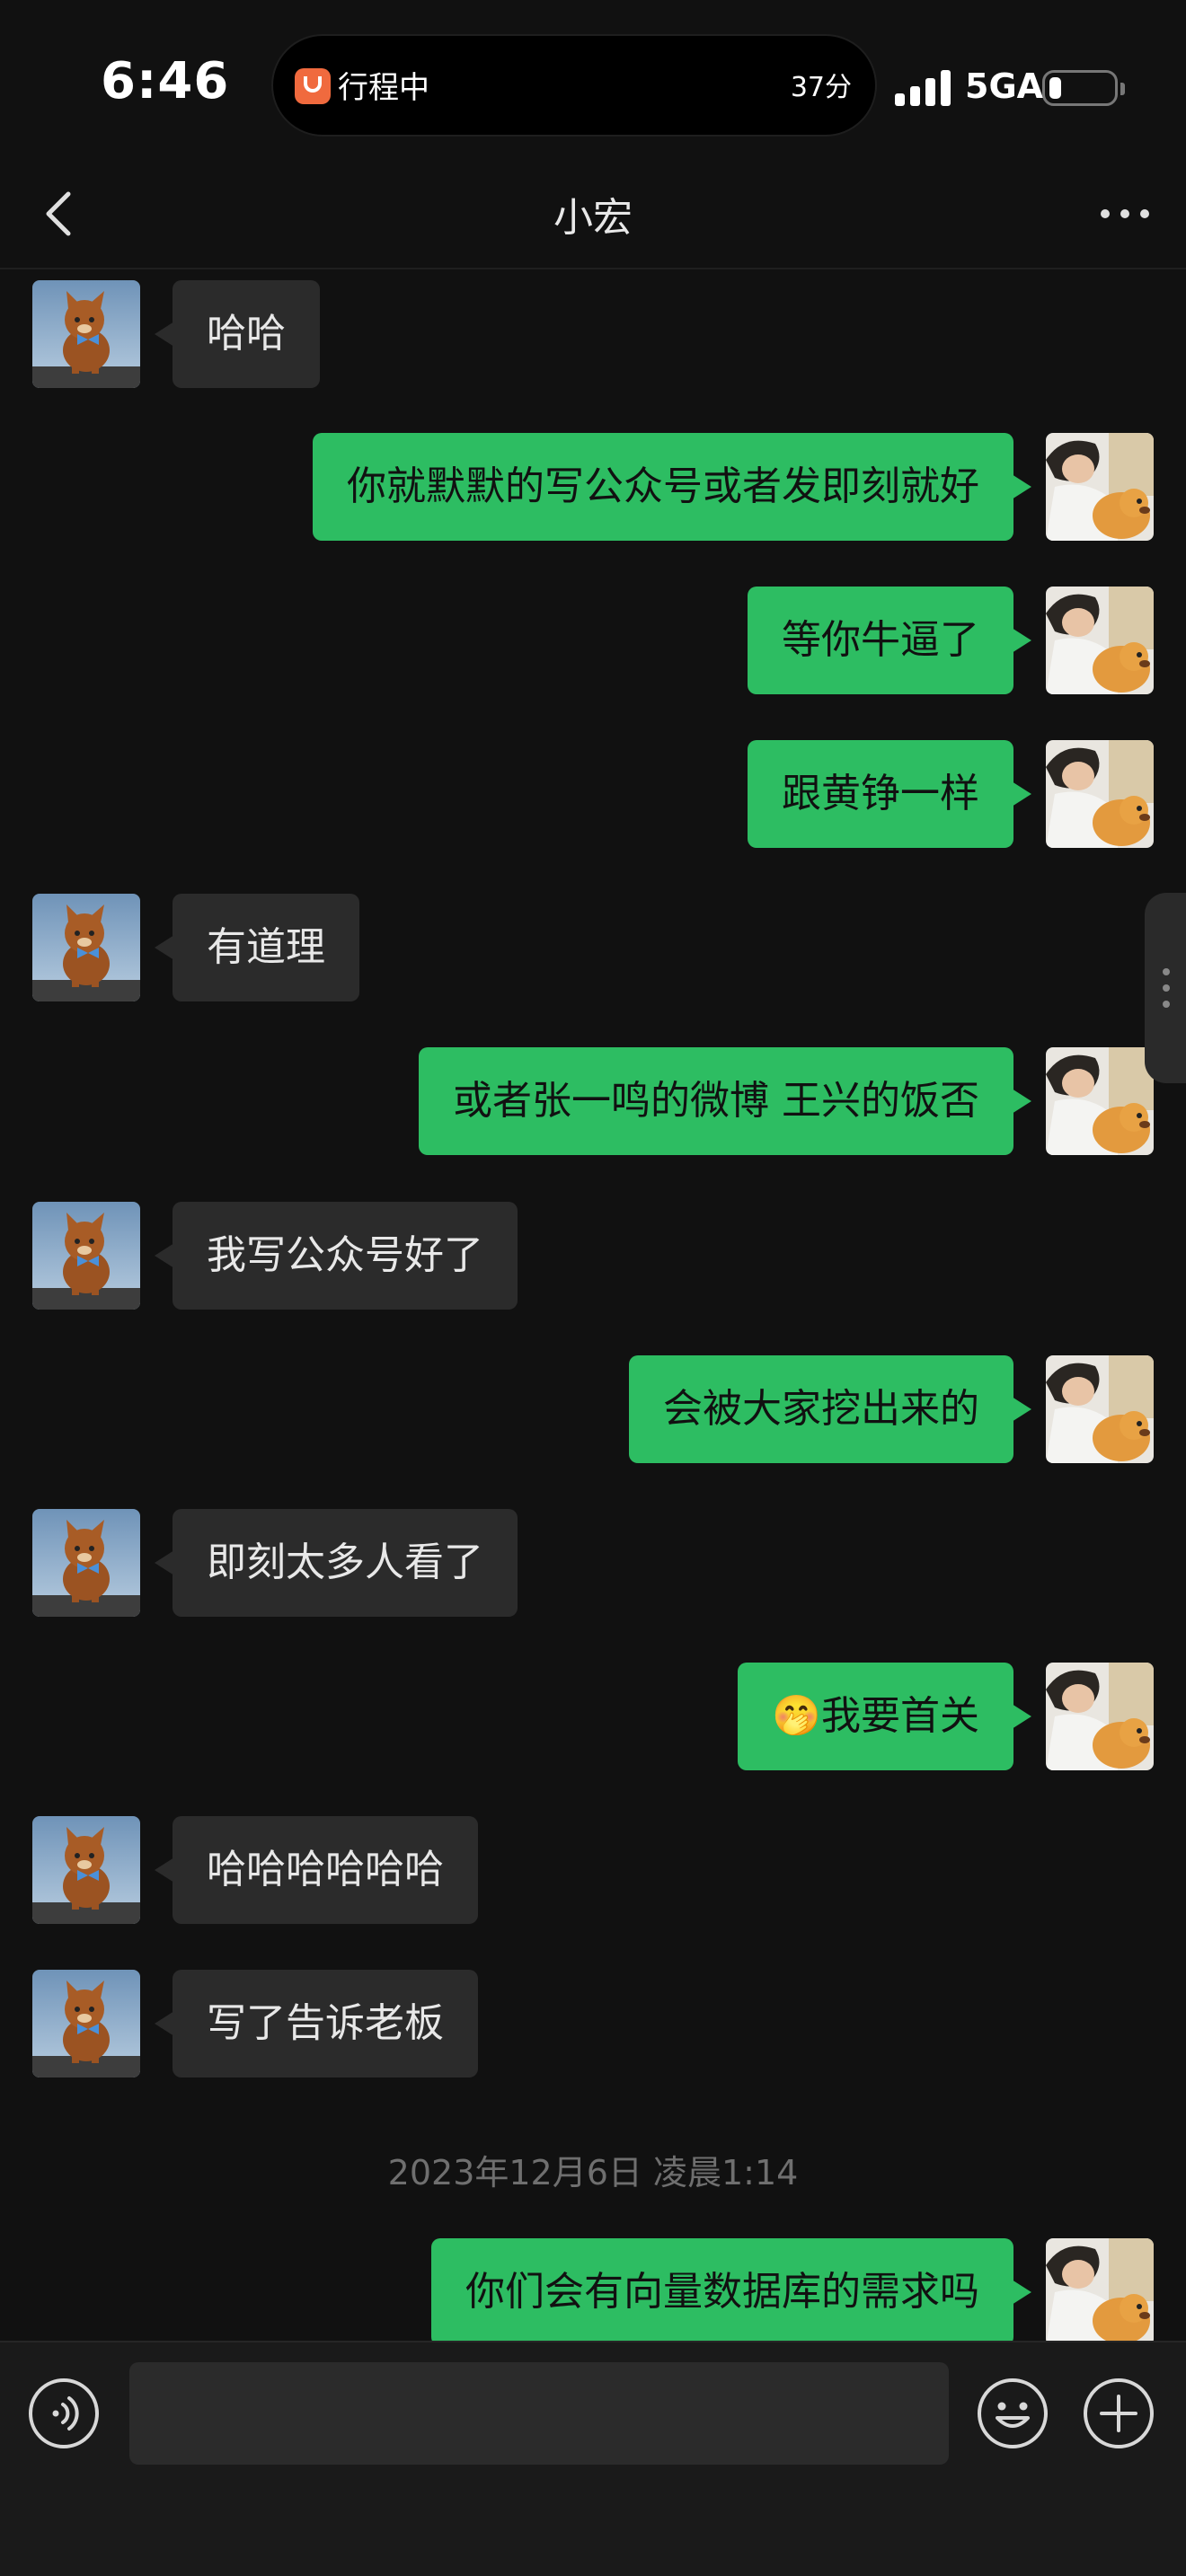 The width and height of the screenshot is (1186, 2576). What do you see at coordinates (539, 2413) in the screenshot?
I see `message-input` at bounding box center [539, 2413].